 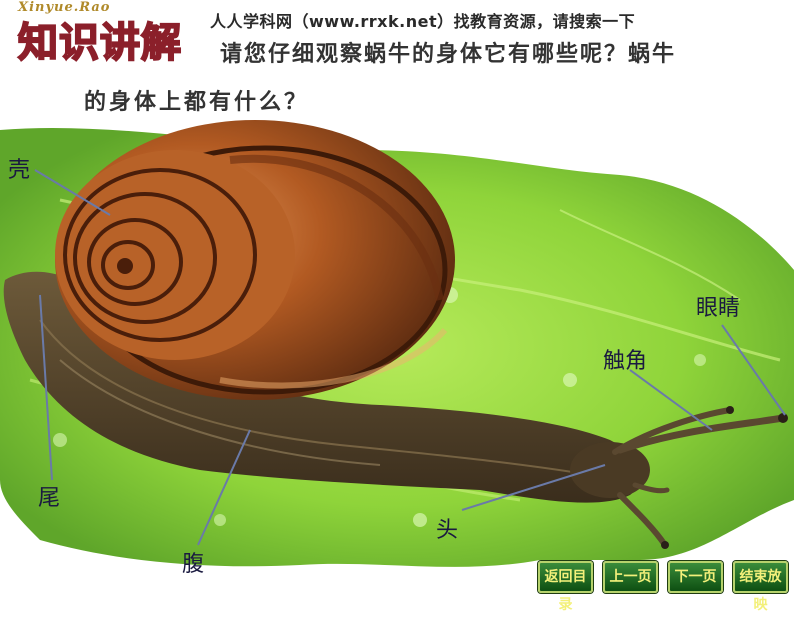 What do you see at coordinates (197, 102) in the screenshot?
I see `question-line-2: 的身体上都有什么？` at bounding box center [197, 102].